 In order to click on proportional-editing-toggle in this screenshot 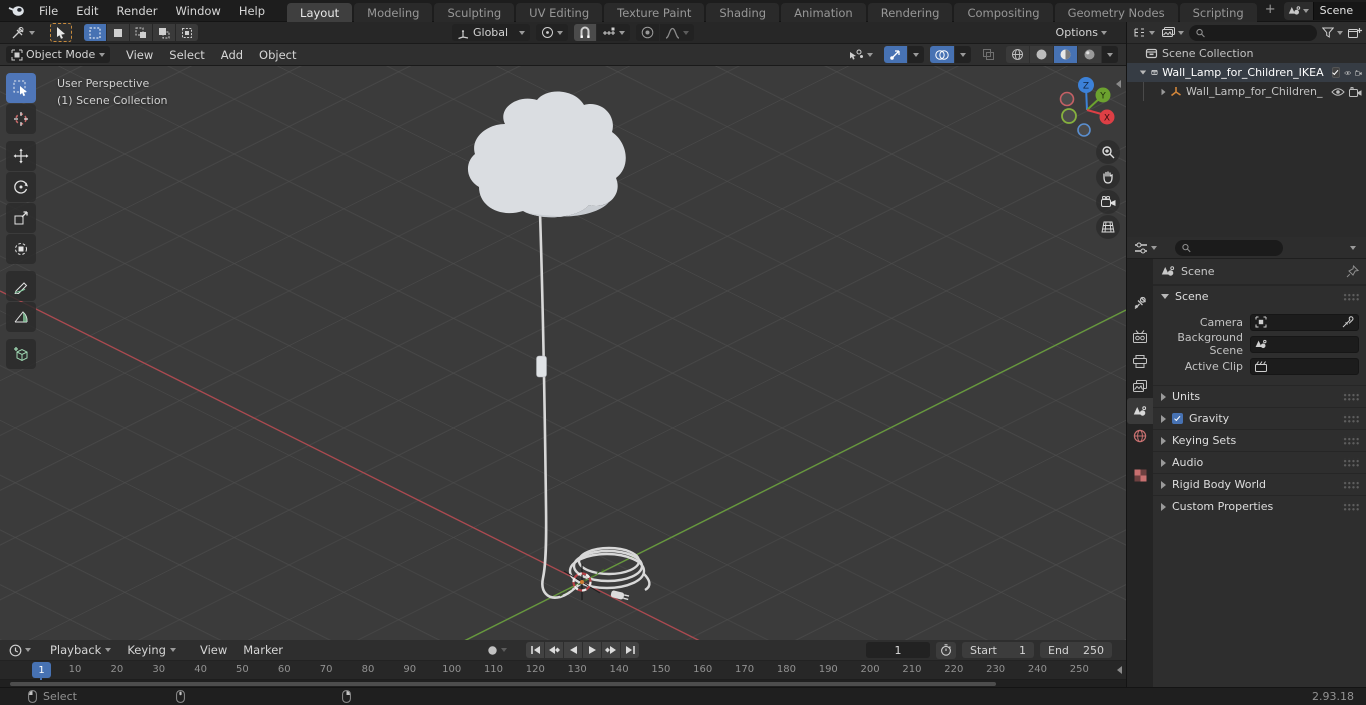, I will do `click(647, 32)`.